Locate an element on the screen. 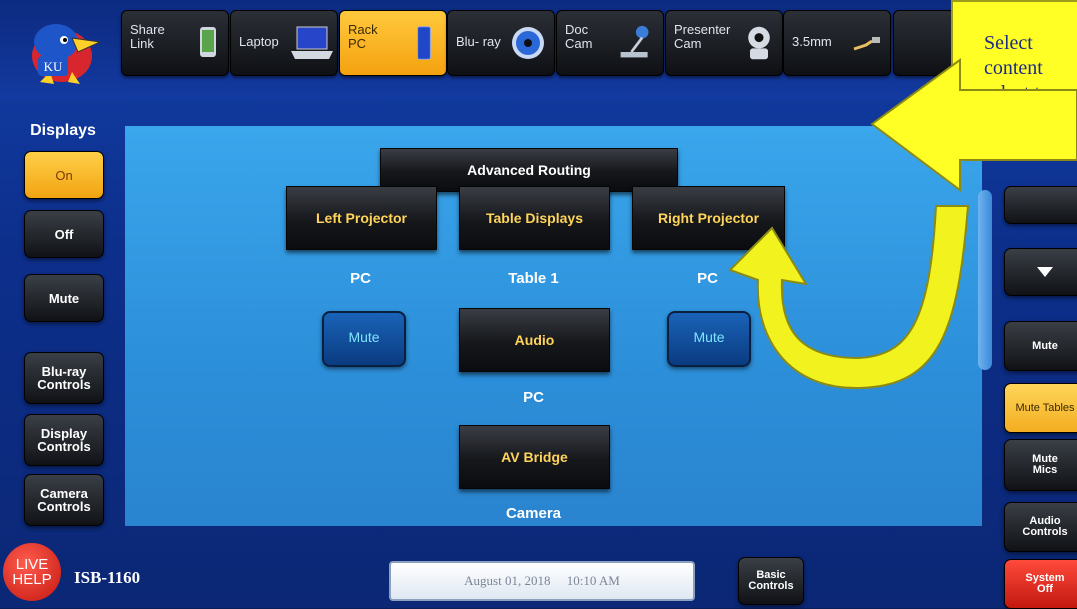  annotation-arrow-left is located at coordinates (973, 125).